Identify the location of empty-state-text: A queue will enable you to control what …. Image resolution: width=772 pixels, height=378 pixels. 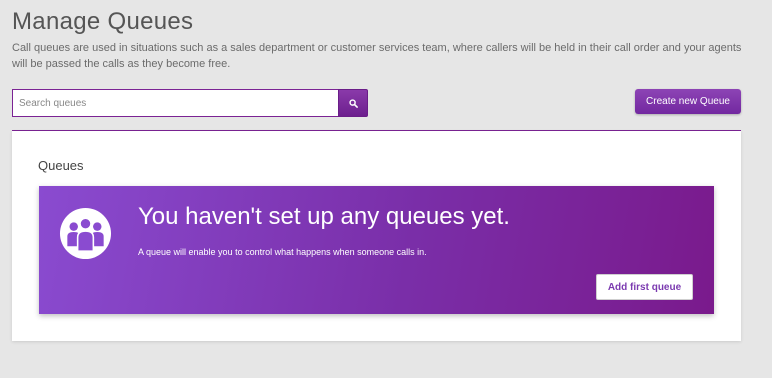
(282, 252).